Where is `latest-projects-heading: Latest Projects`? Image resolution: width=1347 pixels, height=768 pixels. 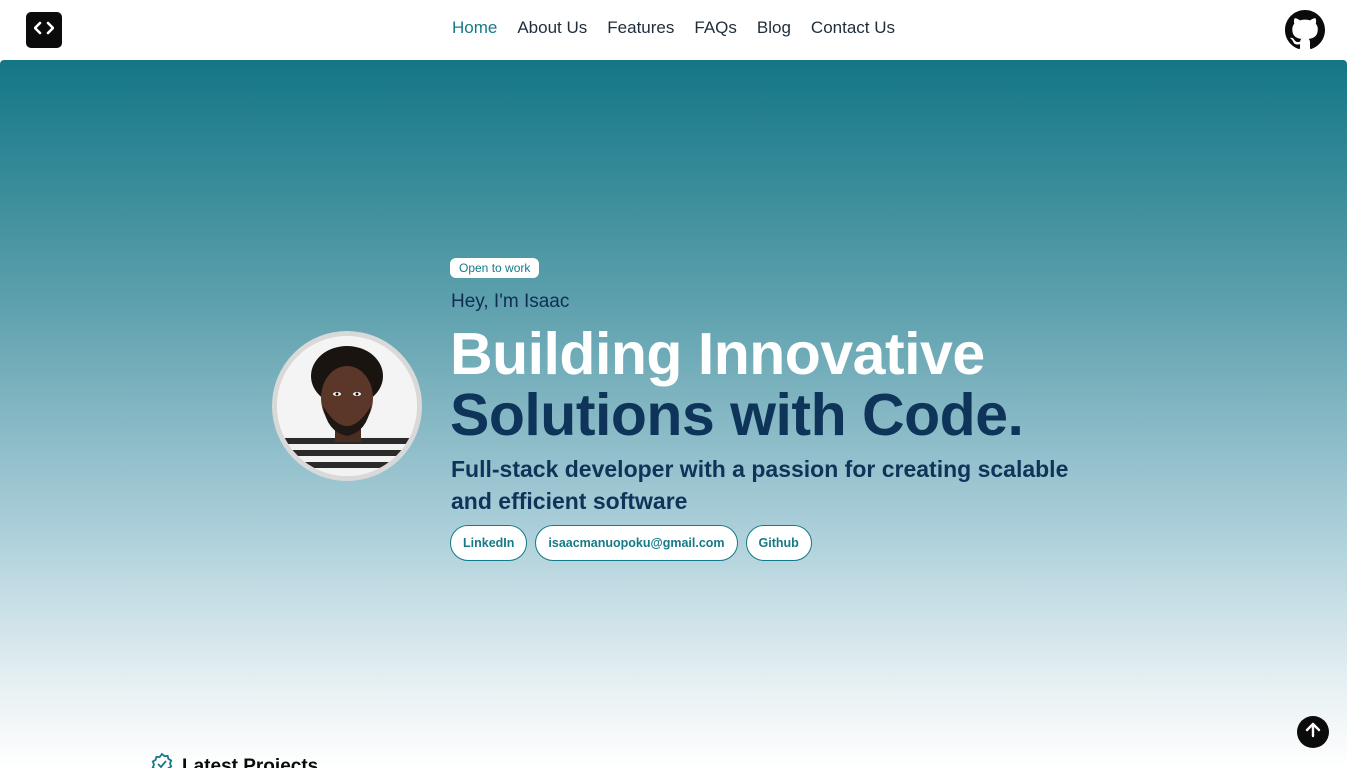
latest-projects-heading: Latest Projects is located at coordinates (234, 760).